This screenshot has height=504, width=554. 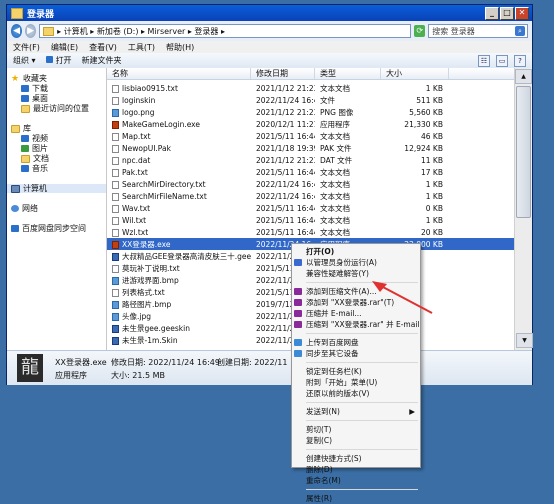 What do you see at coordinates (356, 429) in the screenshot?
I see `context-menu-item: 剪切(T)` at bounding box center [356, 429].